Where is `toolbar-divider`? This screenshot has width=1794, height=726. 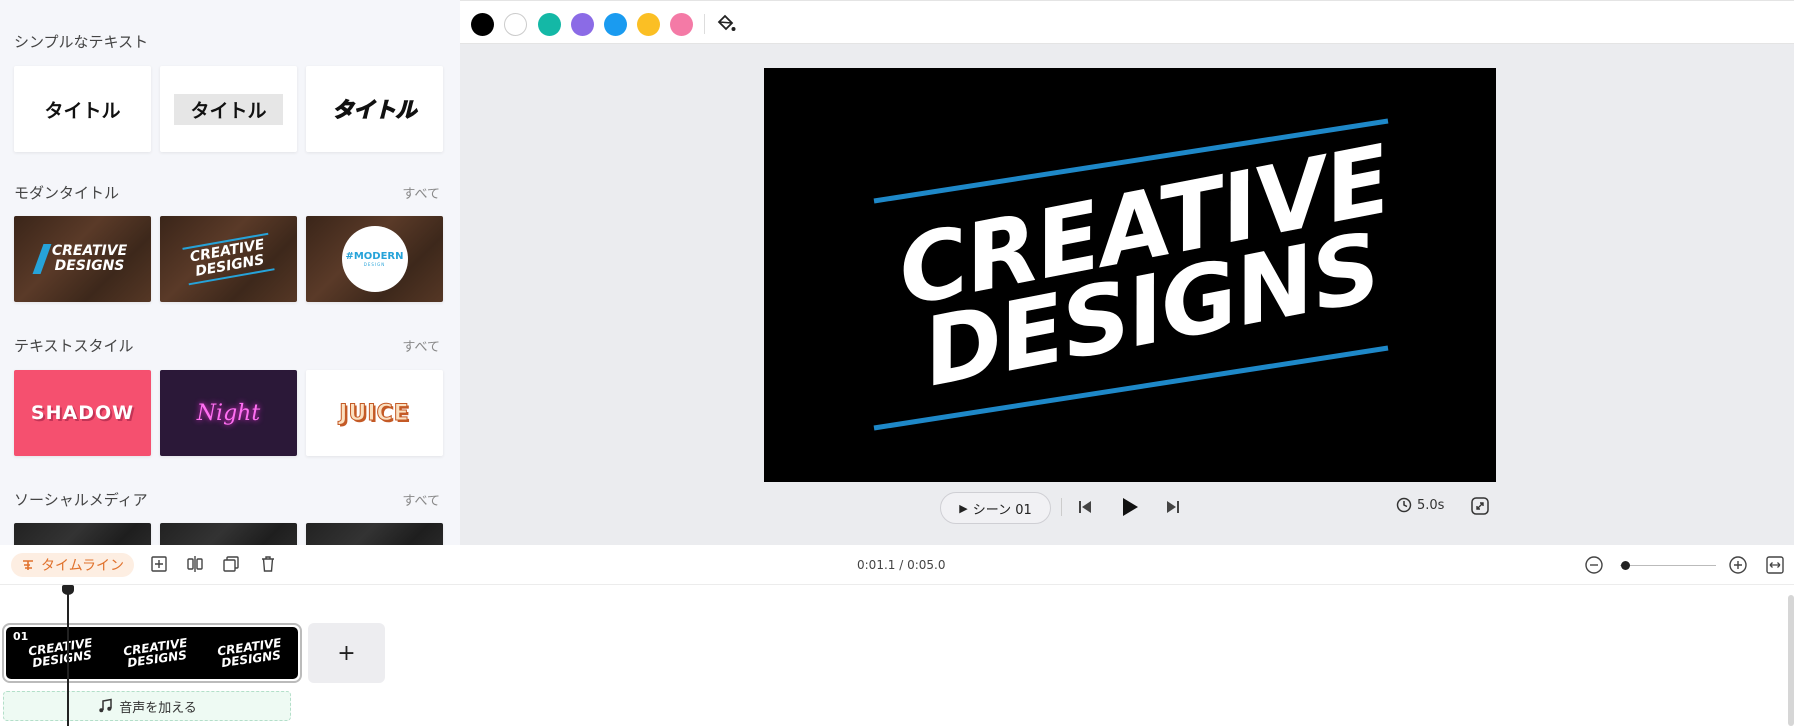 toolbar-divider is located at coordinates (704, 24).